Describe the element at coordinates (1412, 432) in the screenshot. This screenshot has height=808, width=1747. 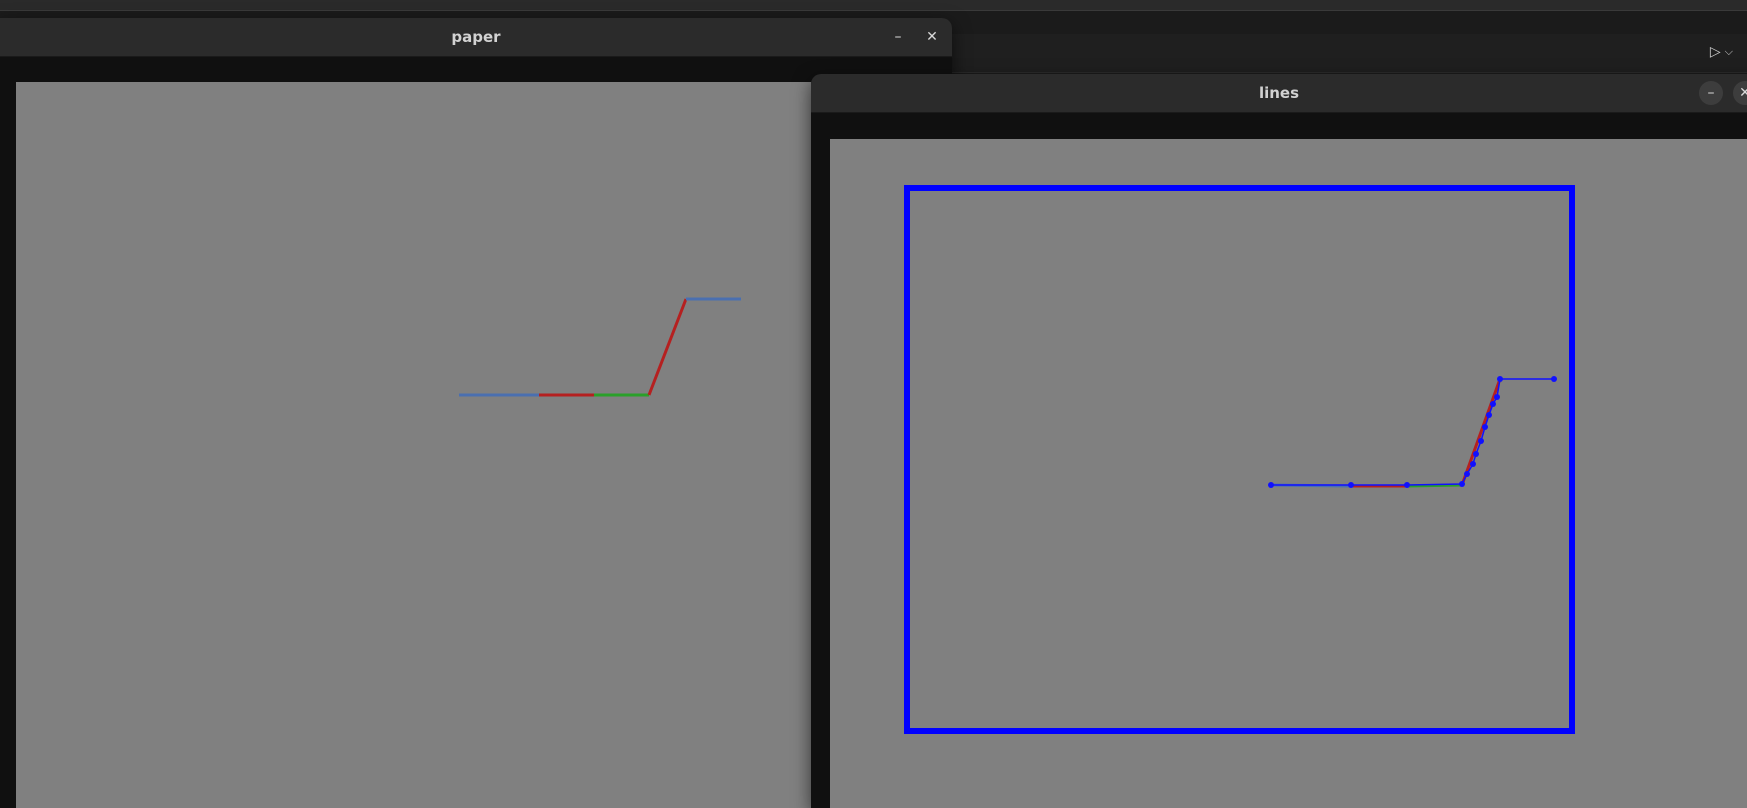
I see `fitted-polyline` at that location.